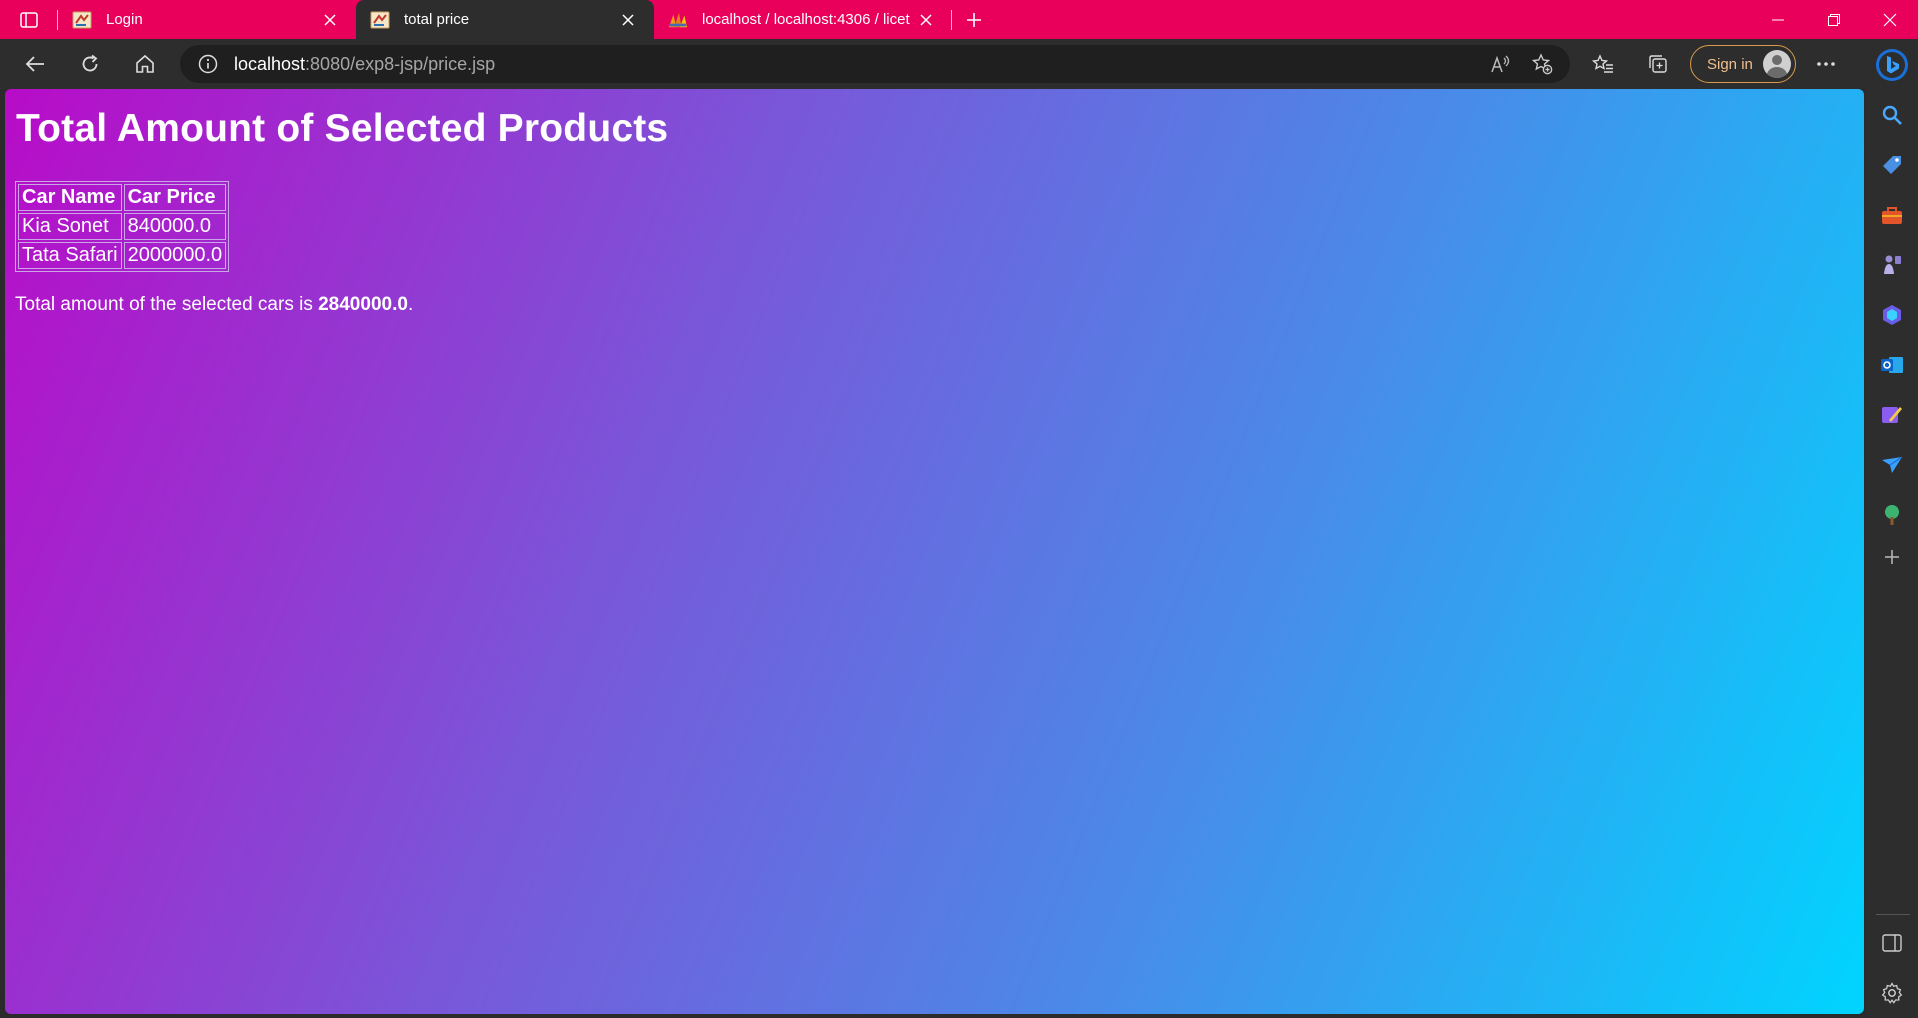  Describe the element at coordinates (1776, 64) in the screenshot. I see `avatar-icon` at that location.